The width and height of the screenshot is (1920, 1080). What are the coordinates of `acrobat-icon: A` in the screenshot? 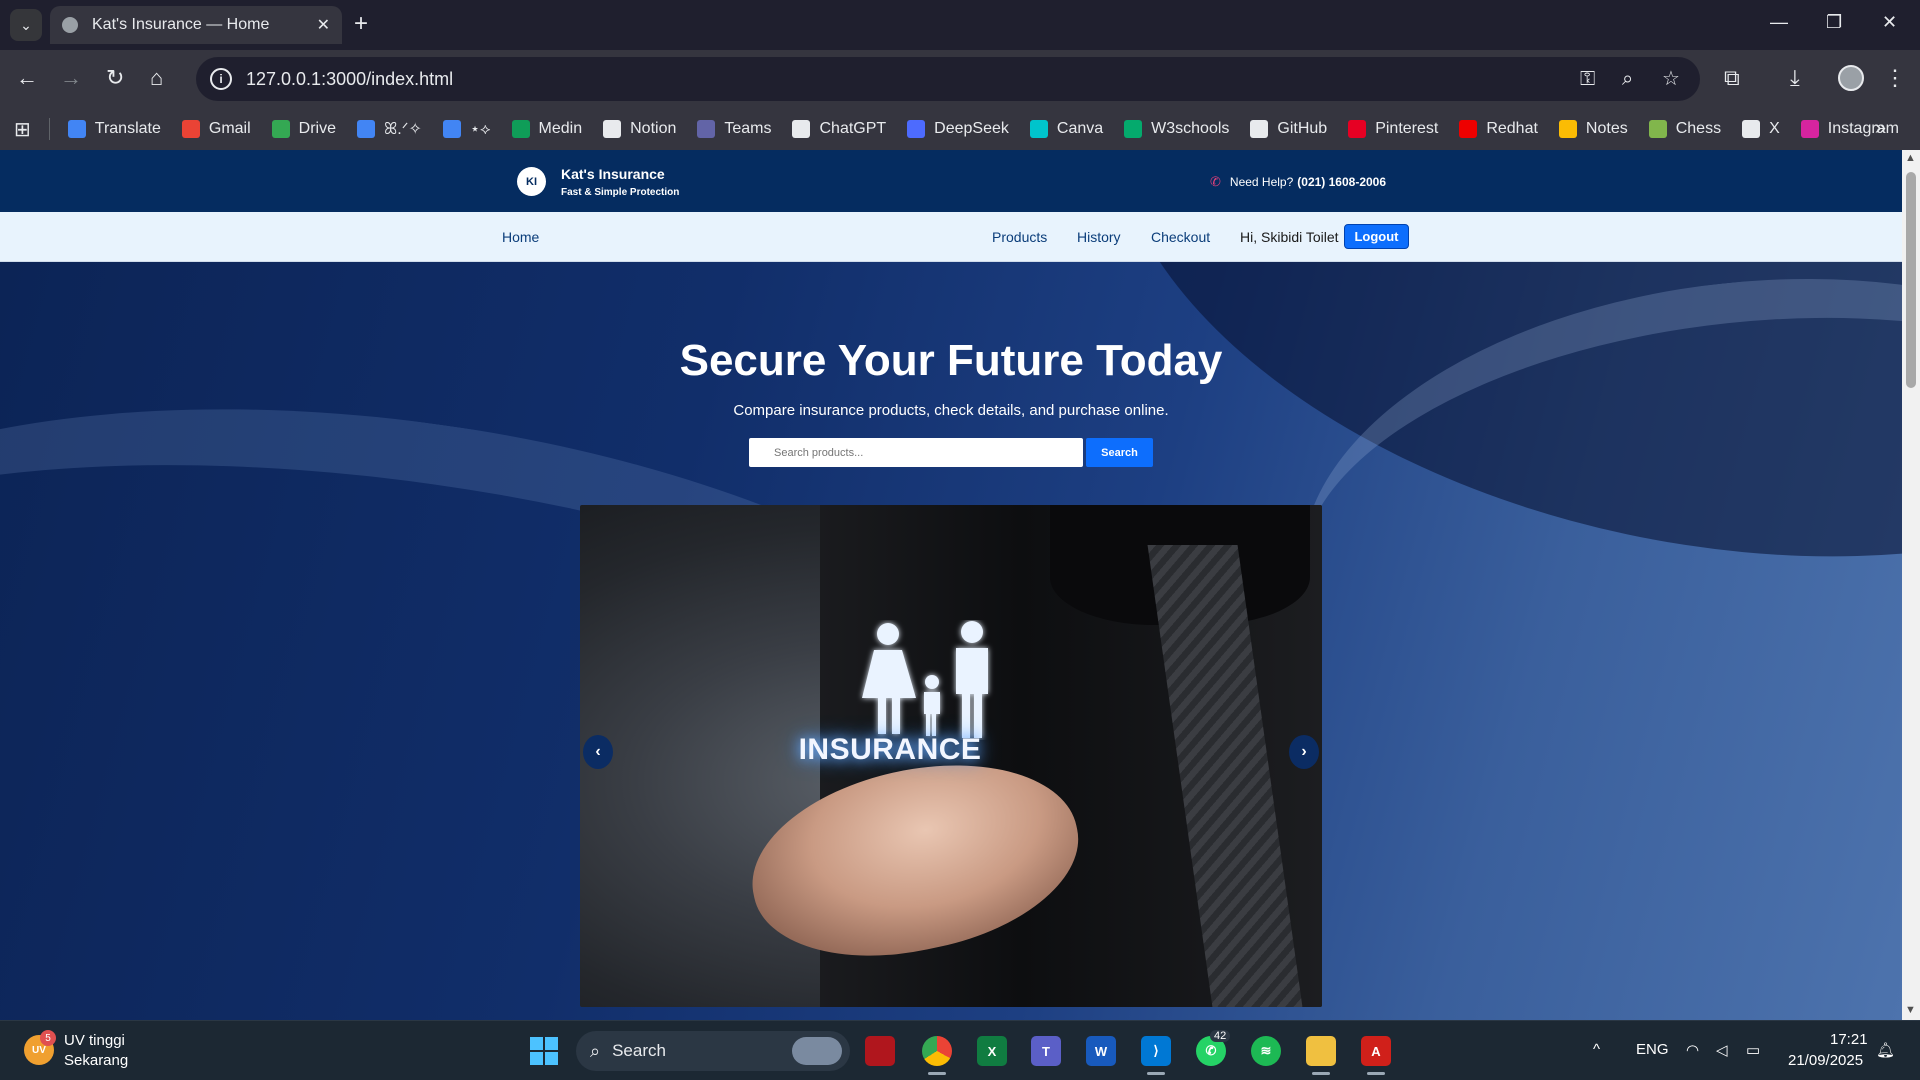 It's located at (1376, 1051).